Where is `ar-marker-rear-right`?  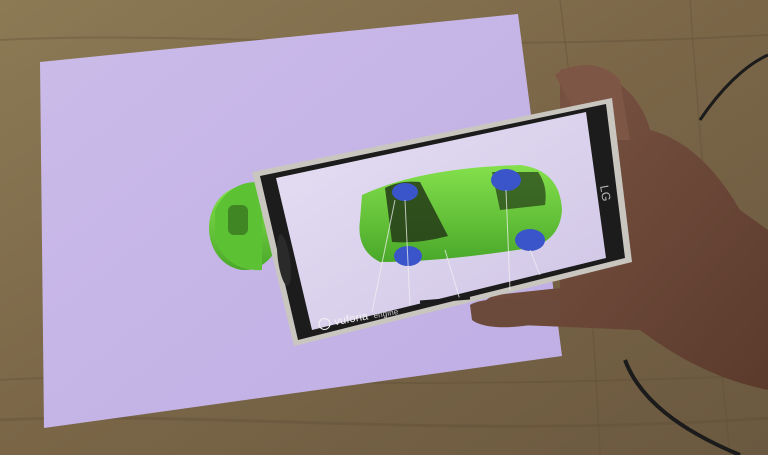
ar-marker-rear-right is located at coordinates (530, 240).